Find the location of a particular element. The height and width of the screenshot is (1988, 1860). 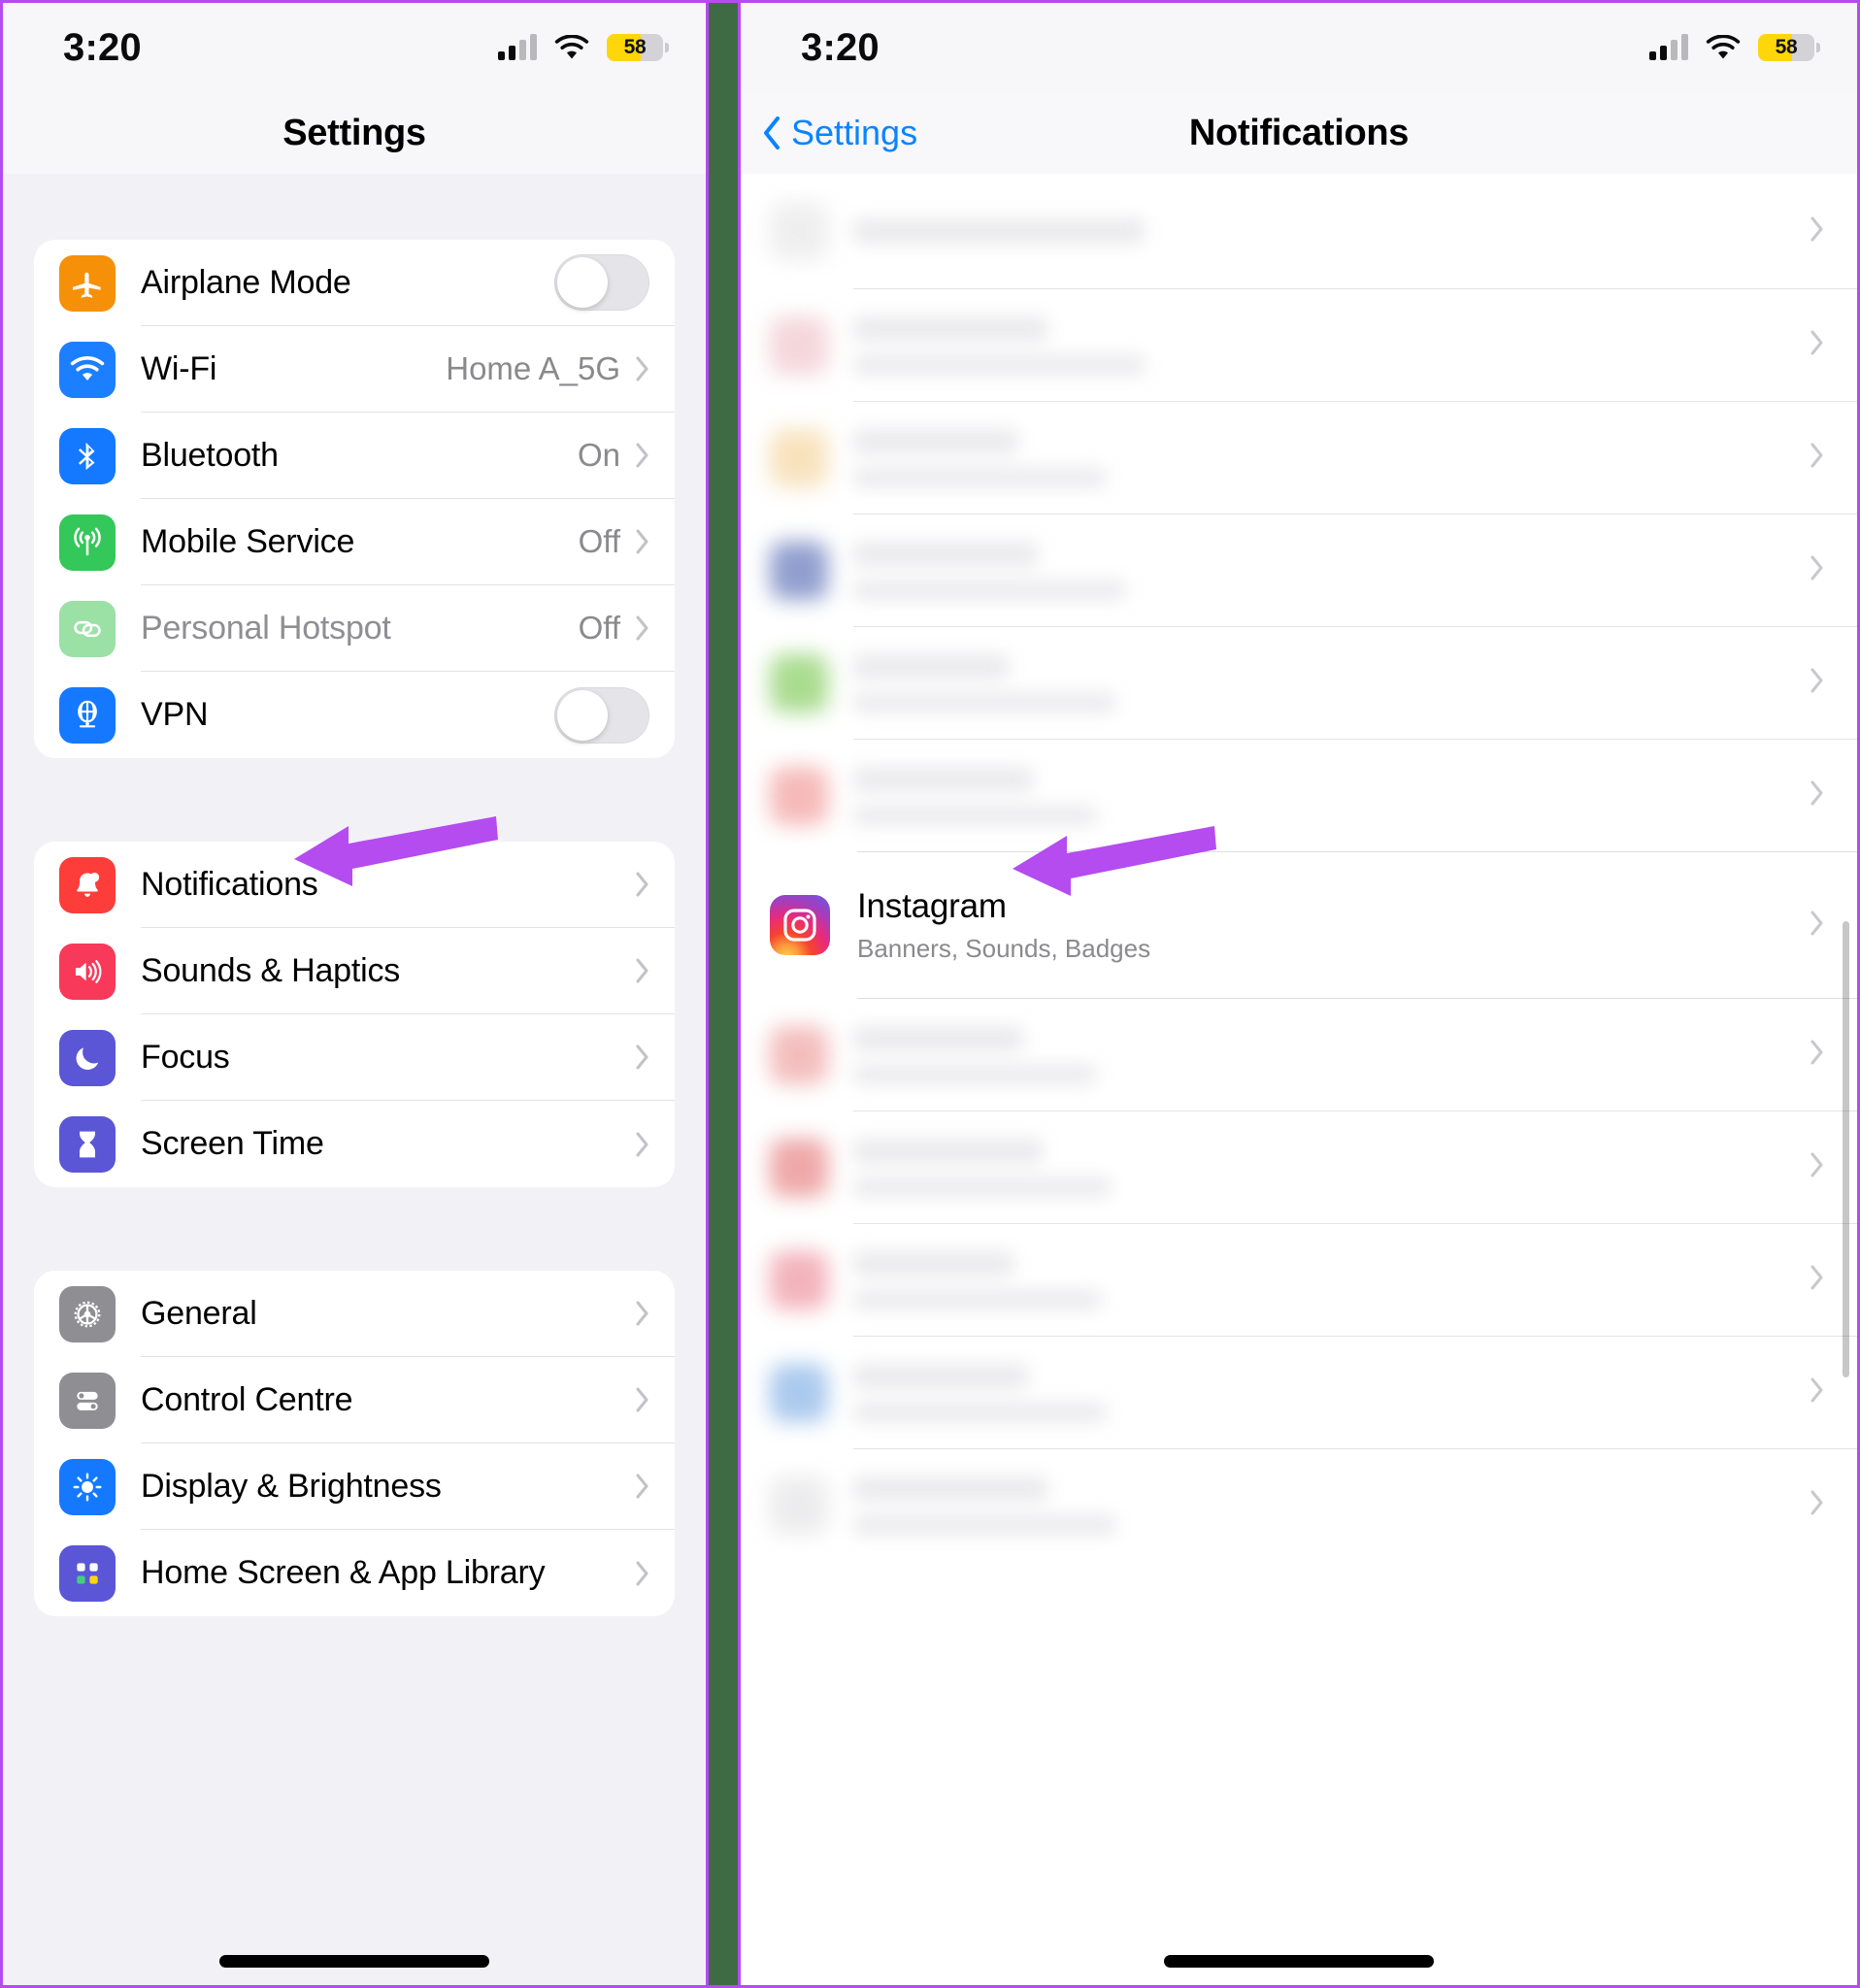

settings-row-notifications: Notifications is located at coordinates (354, 885).